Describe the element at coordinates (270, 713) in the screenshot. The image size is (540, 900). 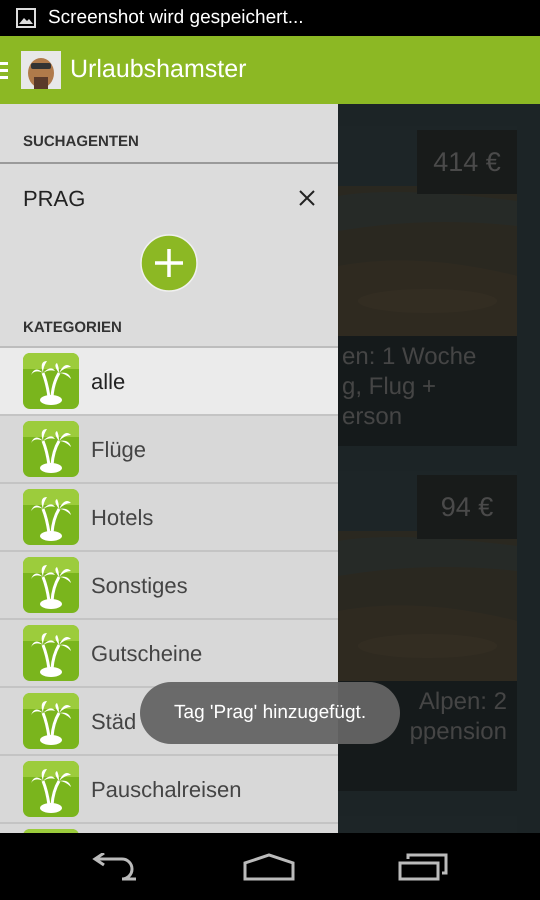
I see `info-toast: Tag 'Prag' hinzugefügt.` at that location.